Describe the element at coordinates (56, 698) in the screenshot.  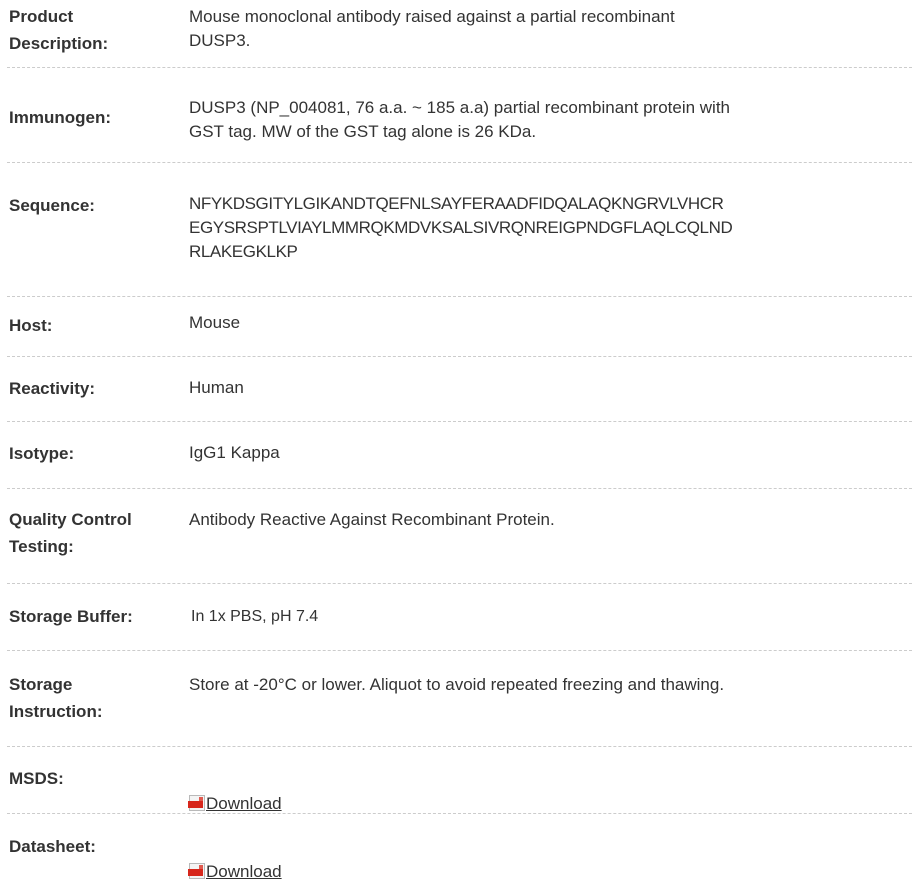
I see `storage-instruction-label: Storage Instruction:` at that location.